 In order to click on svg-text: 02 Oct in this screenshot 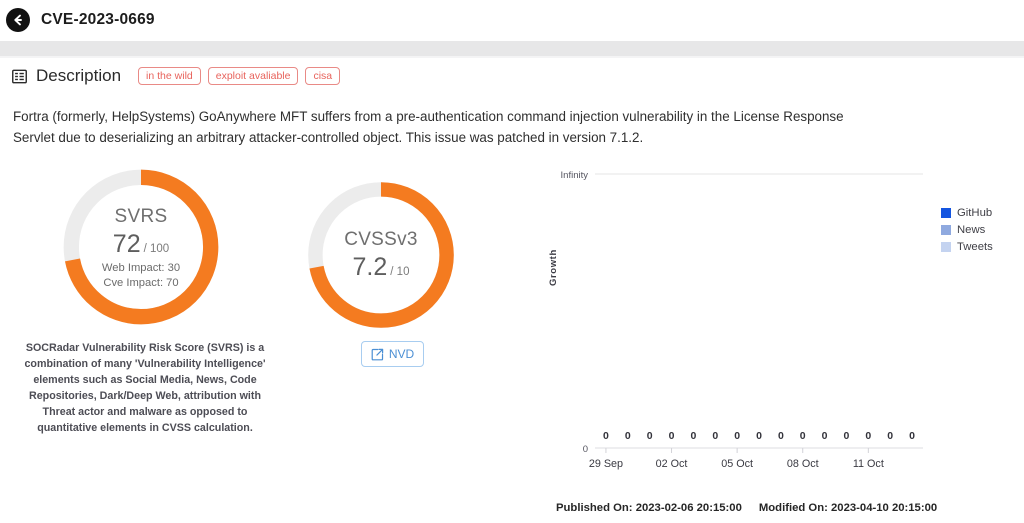, I will do `click(672, 464)`.